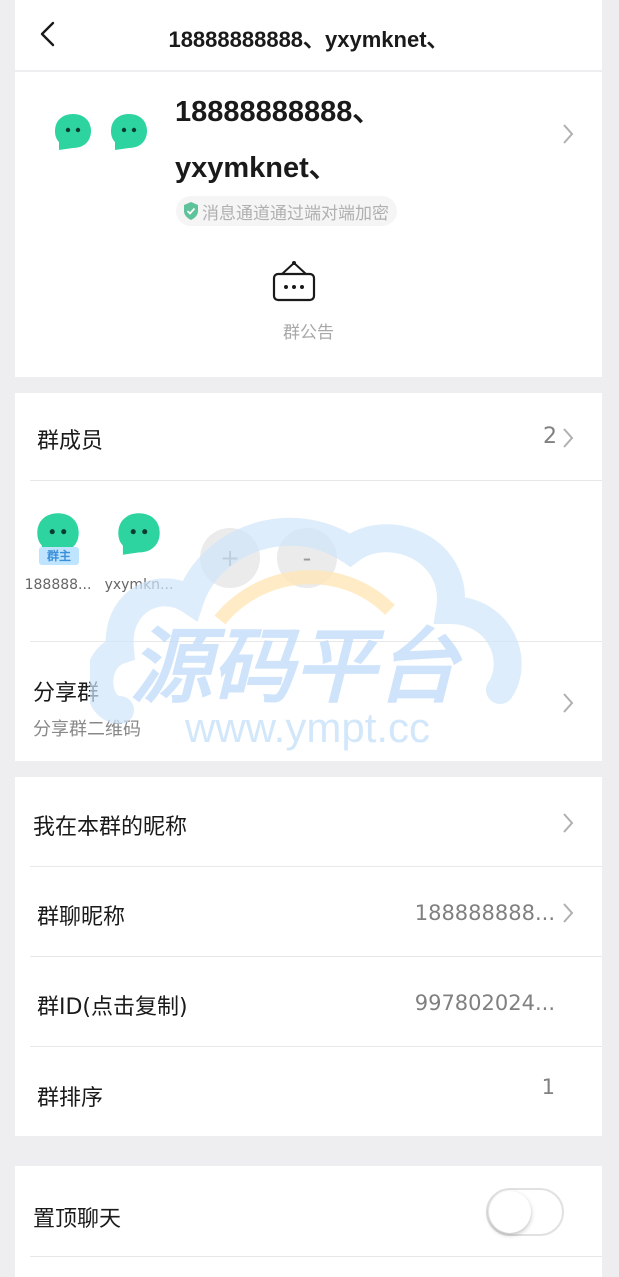  I want to click on e2e-text: 消息通道通过端对端加密, so click(295, 213).